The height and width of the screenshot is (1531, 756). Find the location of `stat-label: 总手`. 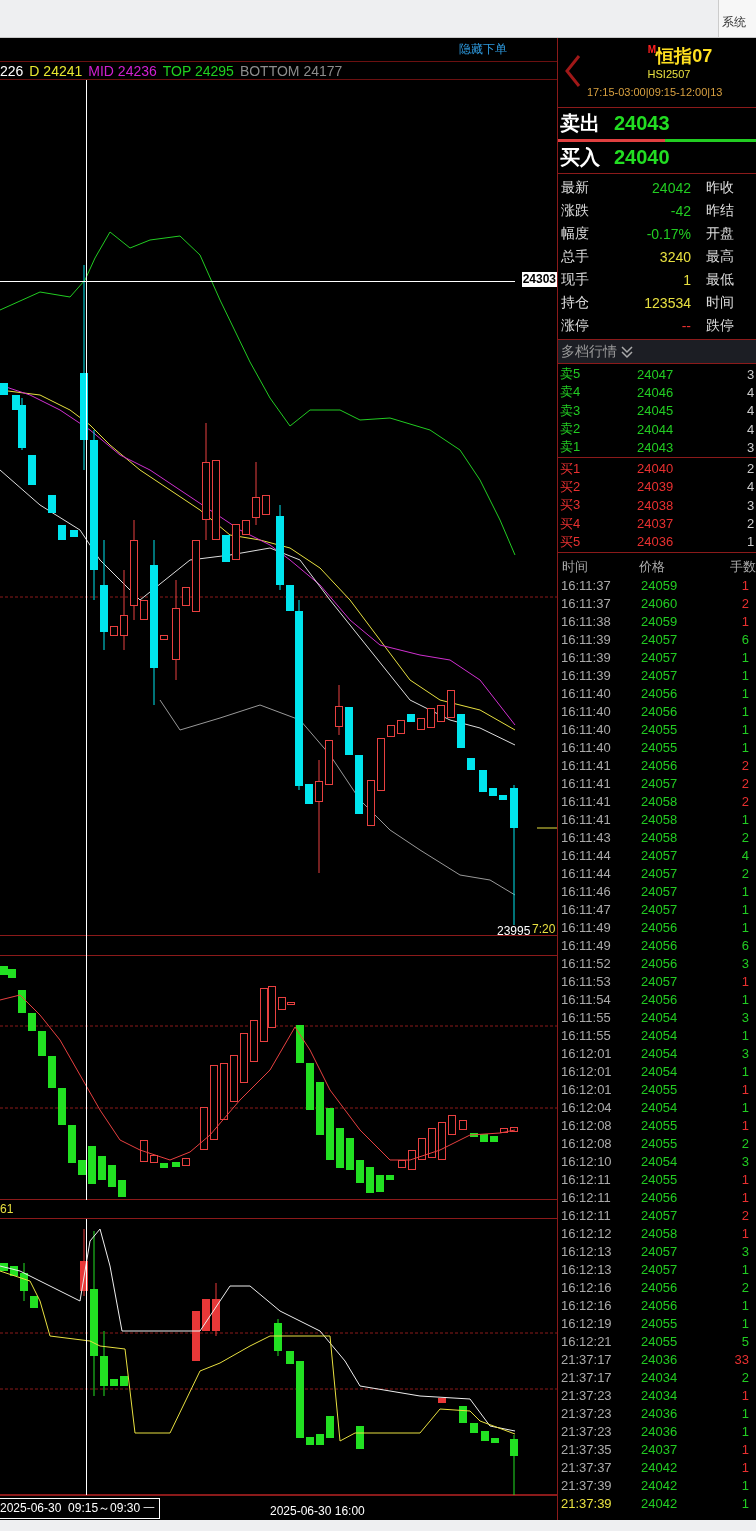

stat-label: 总手 is located at coordinates (575, 256).